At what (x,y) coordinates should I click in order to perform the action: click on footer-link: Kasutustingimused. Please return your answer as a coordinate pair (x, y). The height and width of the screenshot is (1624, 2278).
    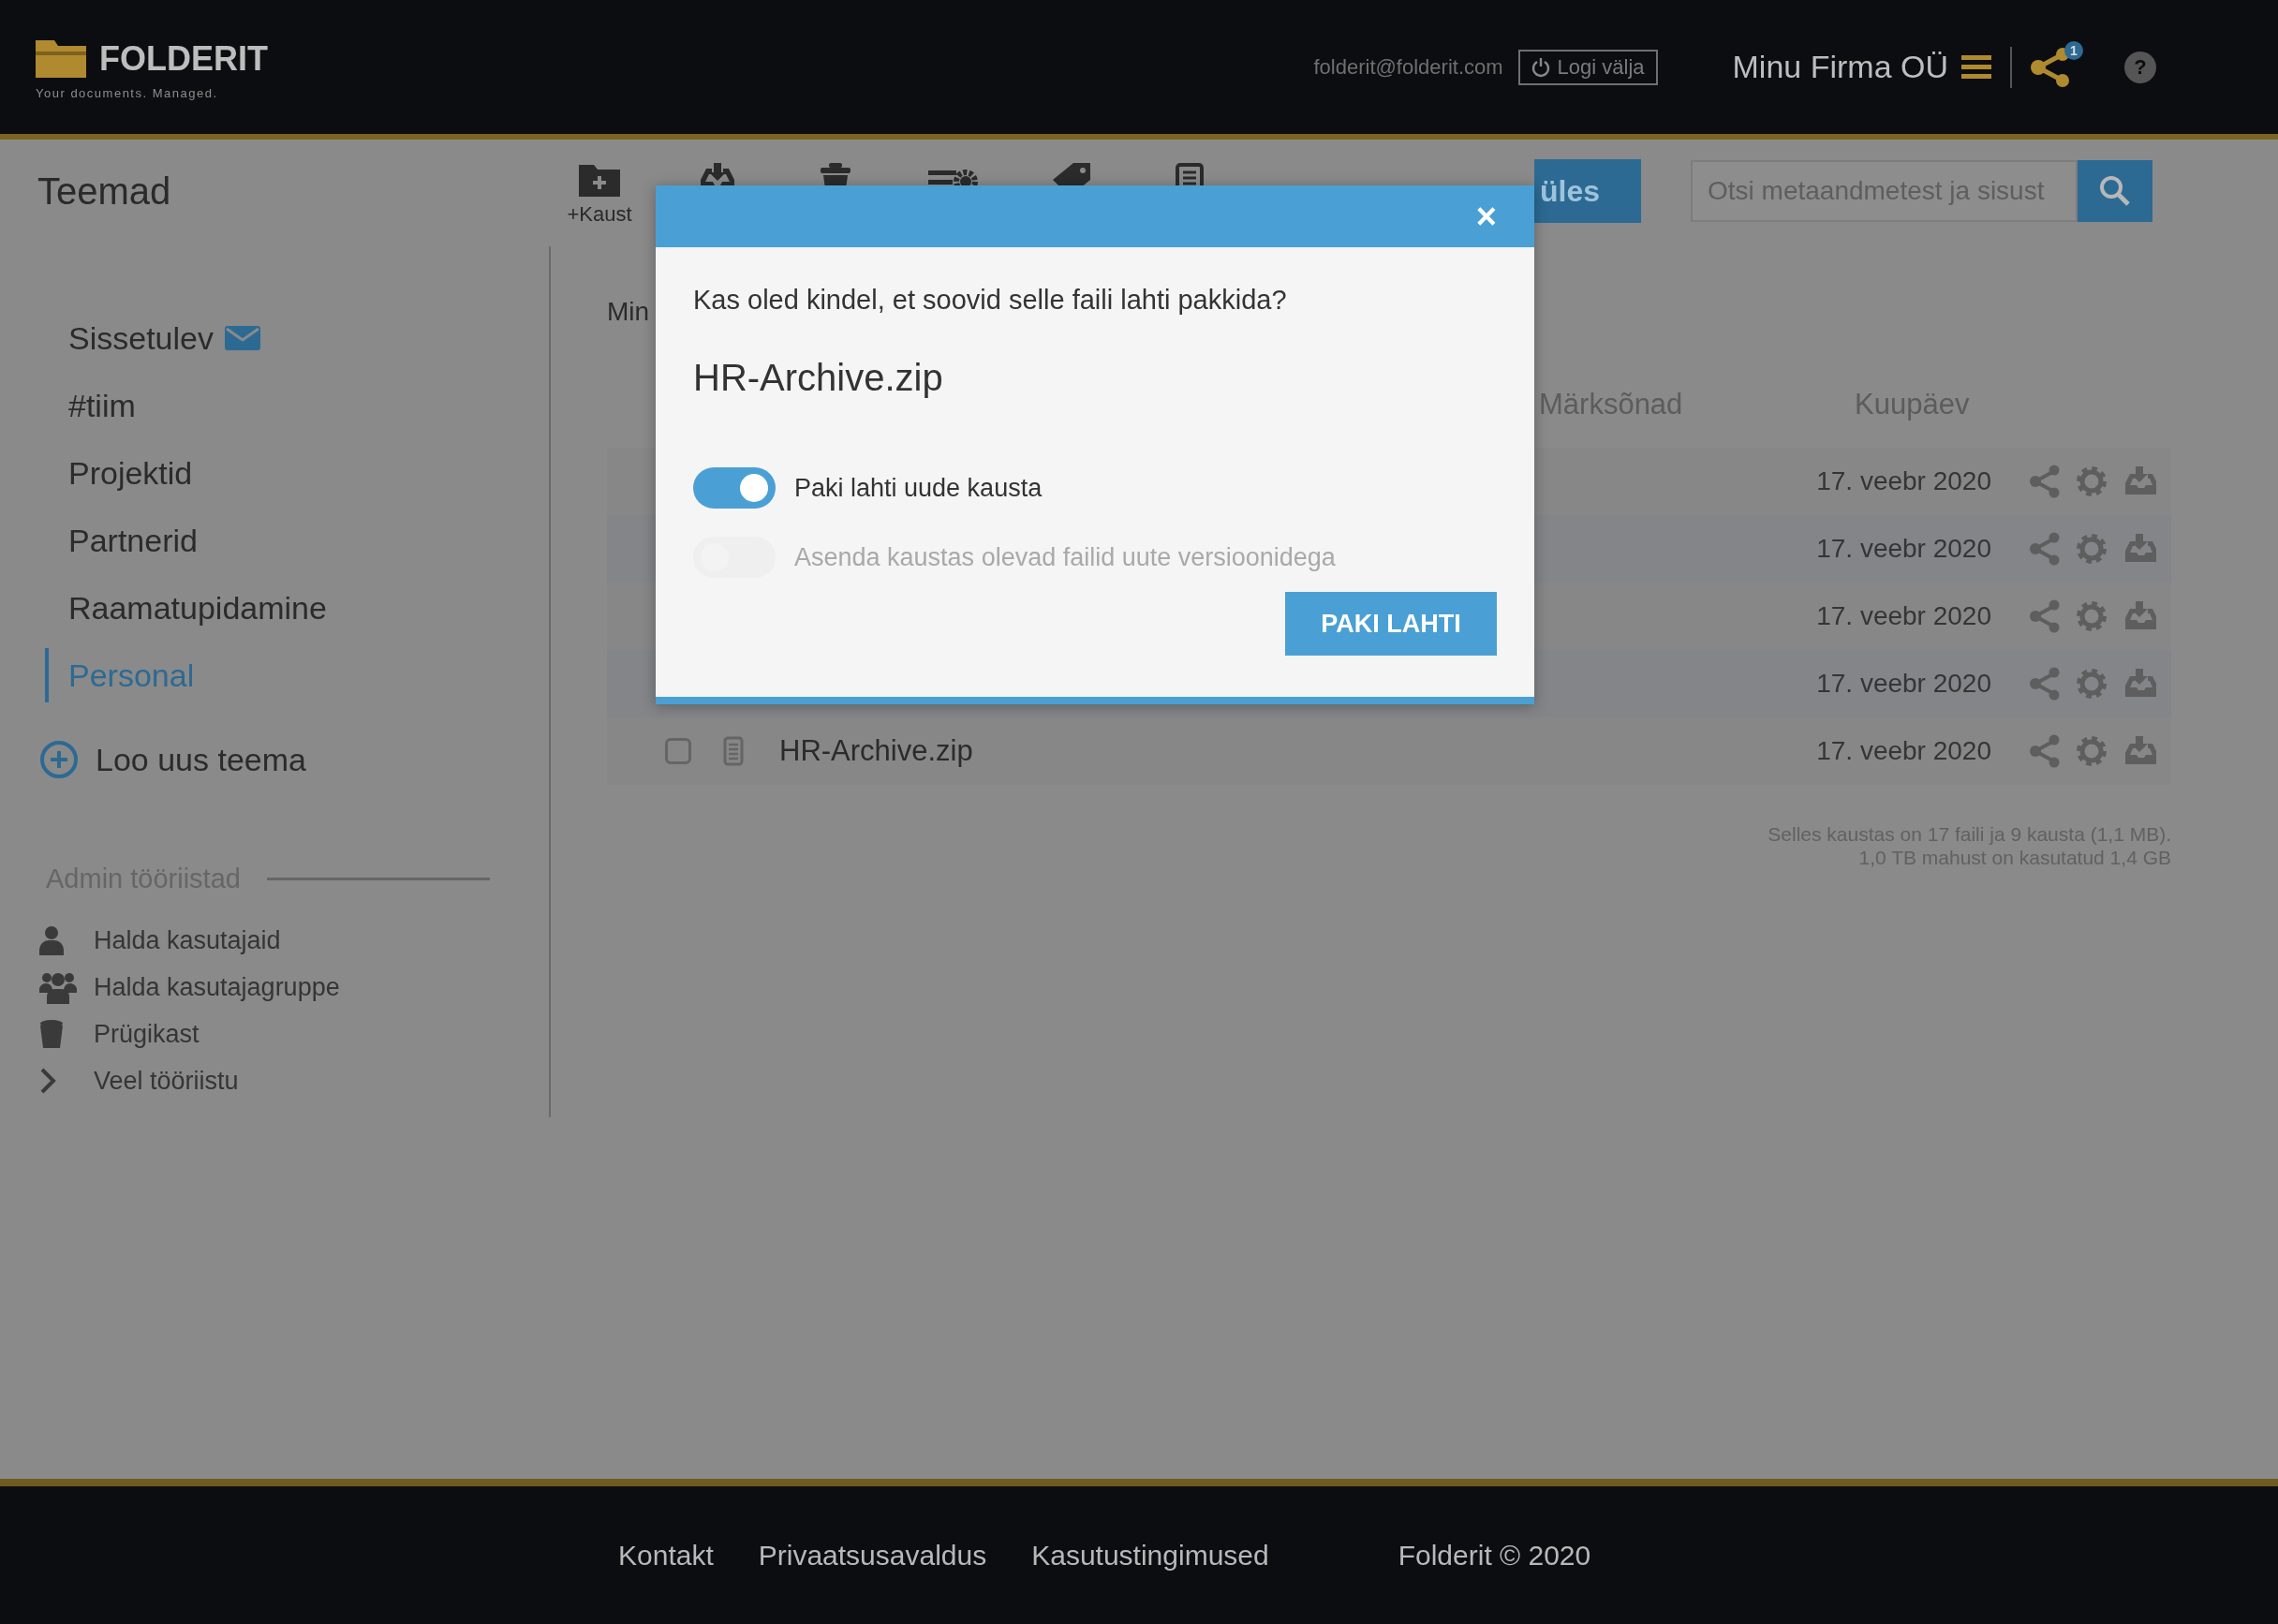
    Looking at the image, I should click on (1150, 1555).